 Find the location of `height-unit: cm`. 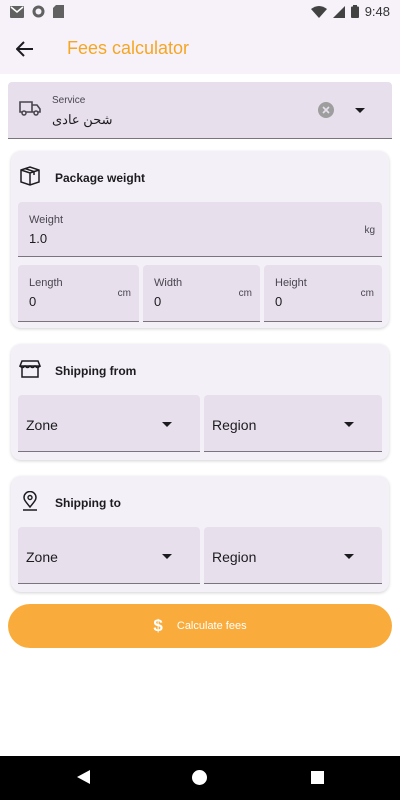

height-unit: cm is located at coordinates (367, 293).